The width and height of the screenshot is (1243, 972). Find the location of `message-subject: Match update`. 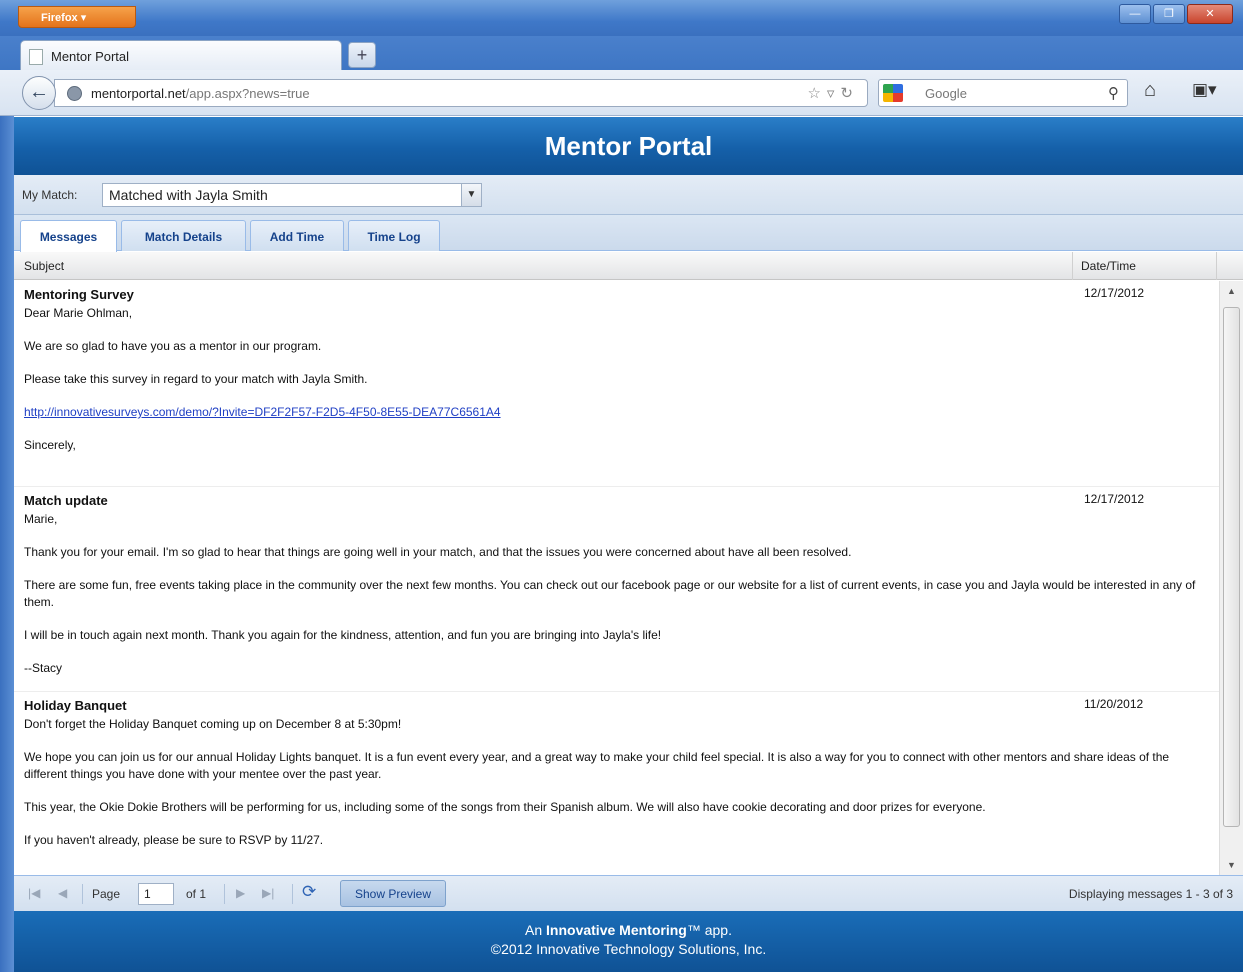

message-subject: Match update is located at coordinates (66, 500).